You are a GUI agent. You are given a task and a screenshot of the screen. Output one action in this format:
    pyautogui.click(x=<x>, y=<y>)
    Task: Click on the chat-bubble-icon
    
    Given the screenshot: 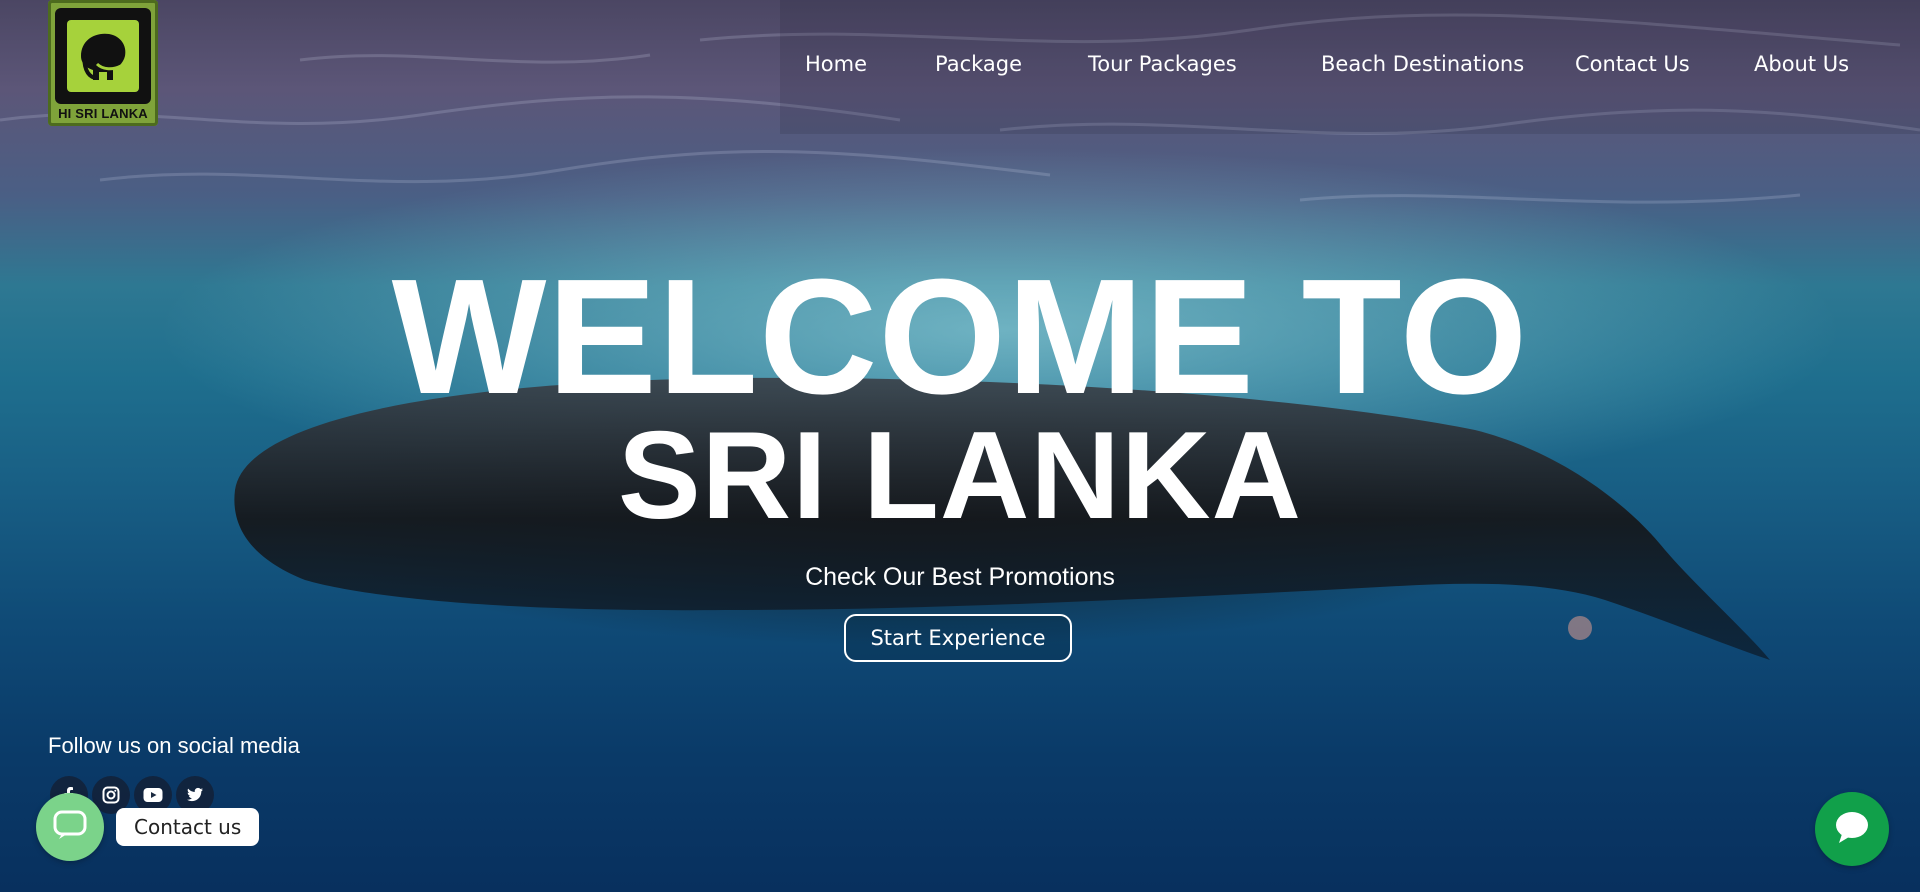 What is the action you would take?
    pyautogui.click(x=70, y=827)
    